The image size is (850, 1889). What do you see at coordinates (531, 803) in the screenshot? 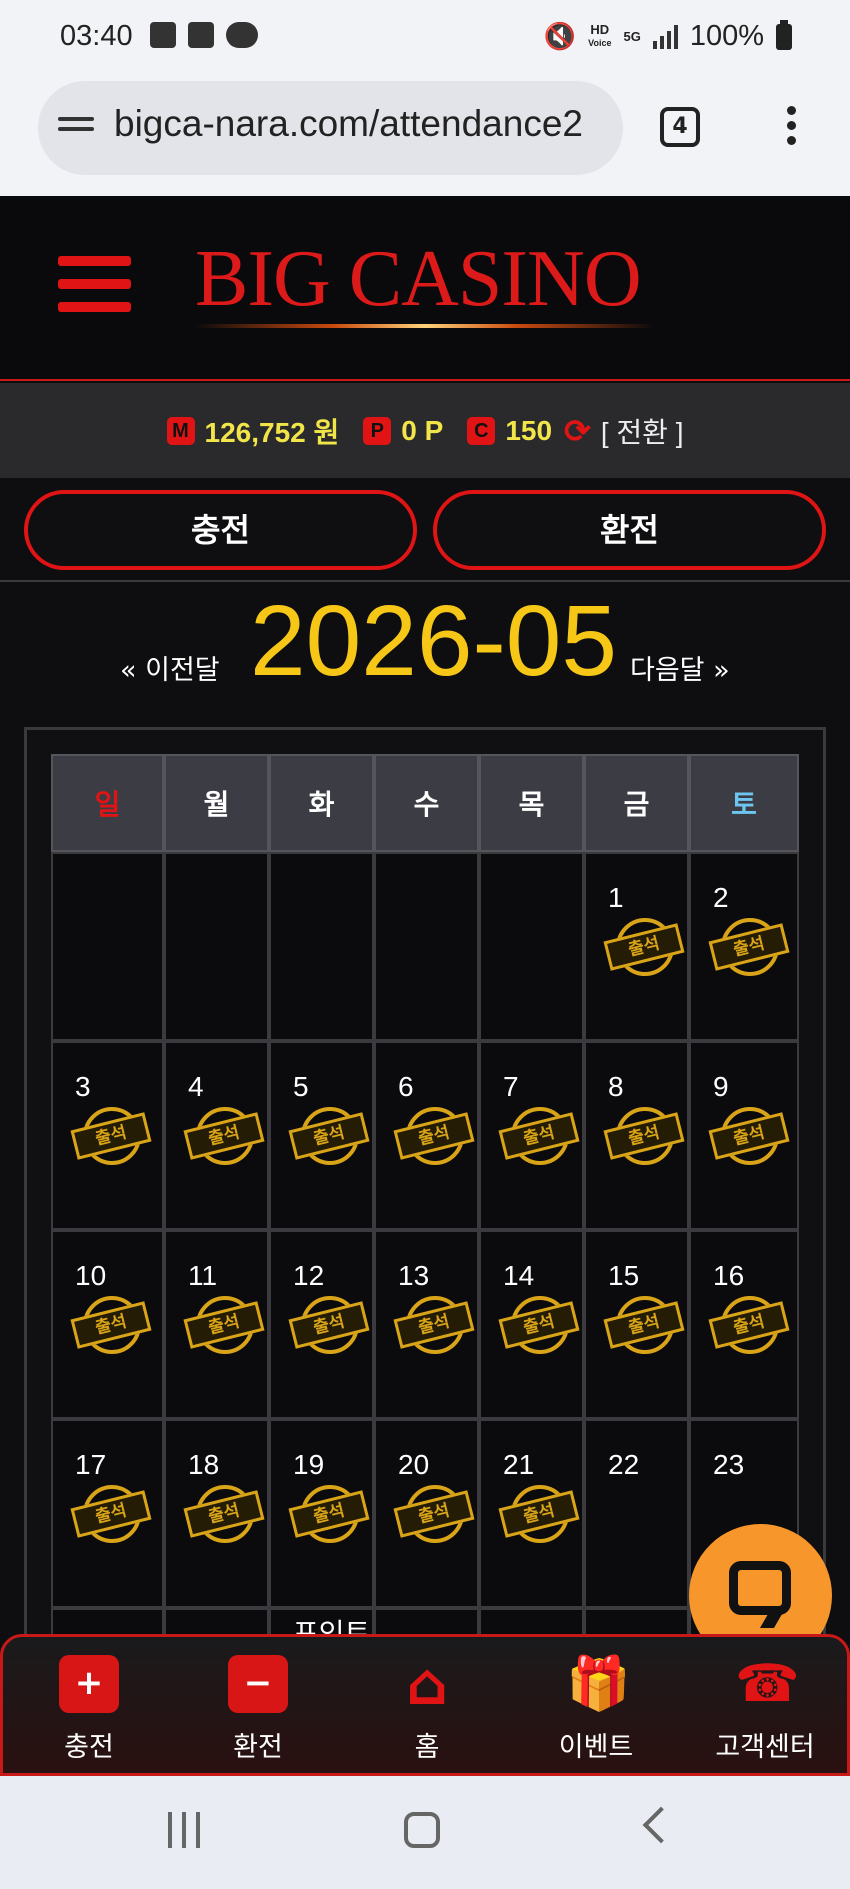
I see `weekday-header-cell: 목` at bounding box center [531, 803].